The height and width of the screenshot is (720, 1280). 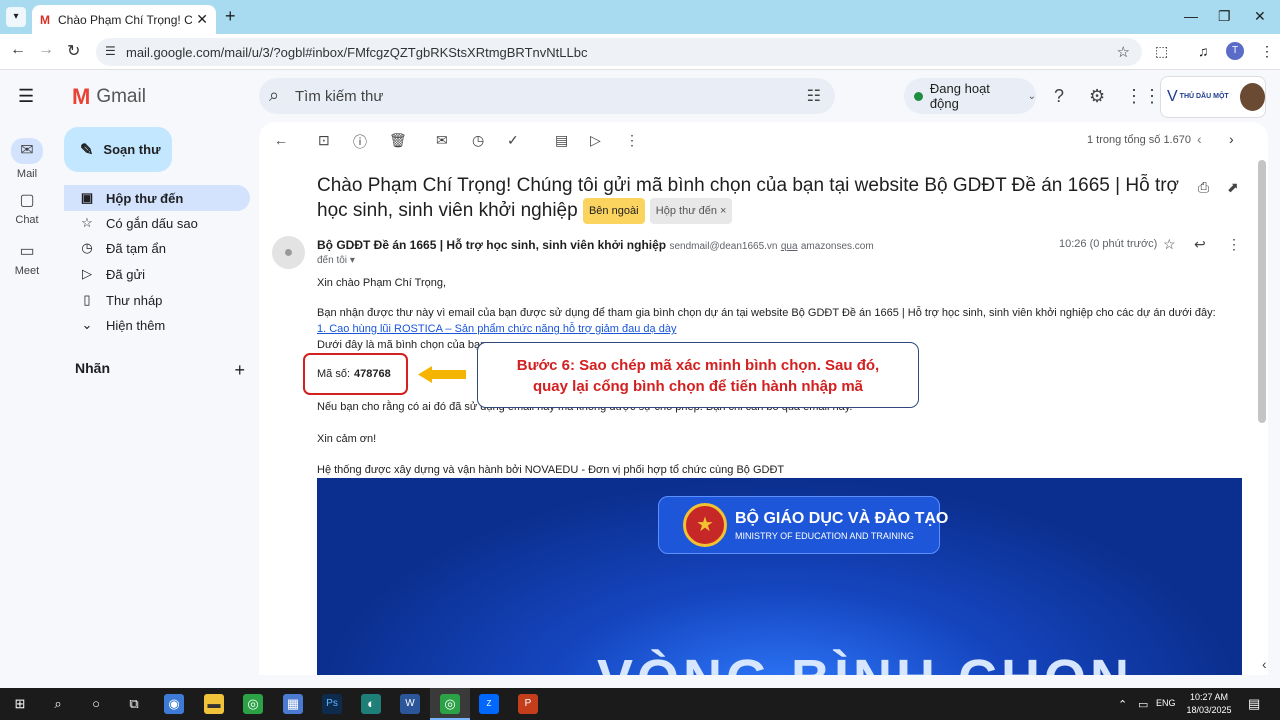 I want to click on remove-label-icon: ×, so click(x=723, y=211).